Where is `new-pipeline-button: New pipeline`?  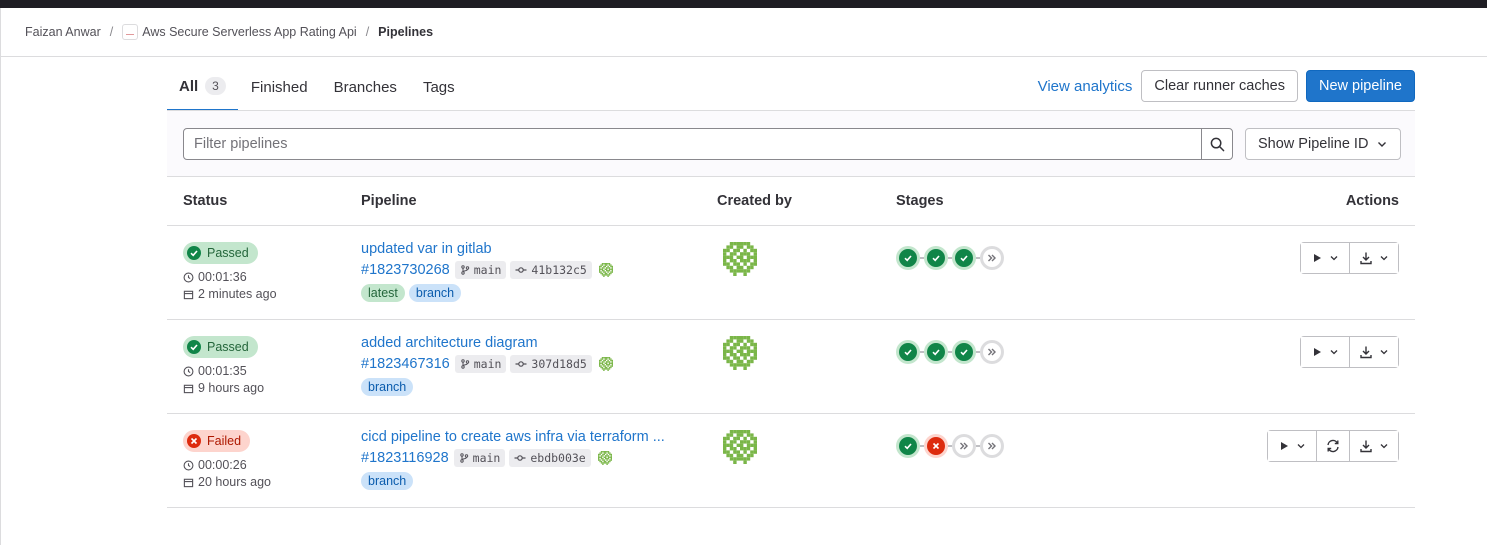 new-pipeline-button: New pipeline is located at coordinates (1360, 86).